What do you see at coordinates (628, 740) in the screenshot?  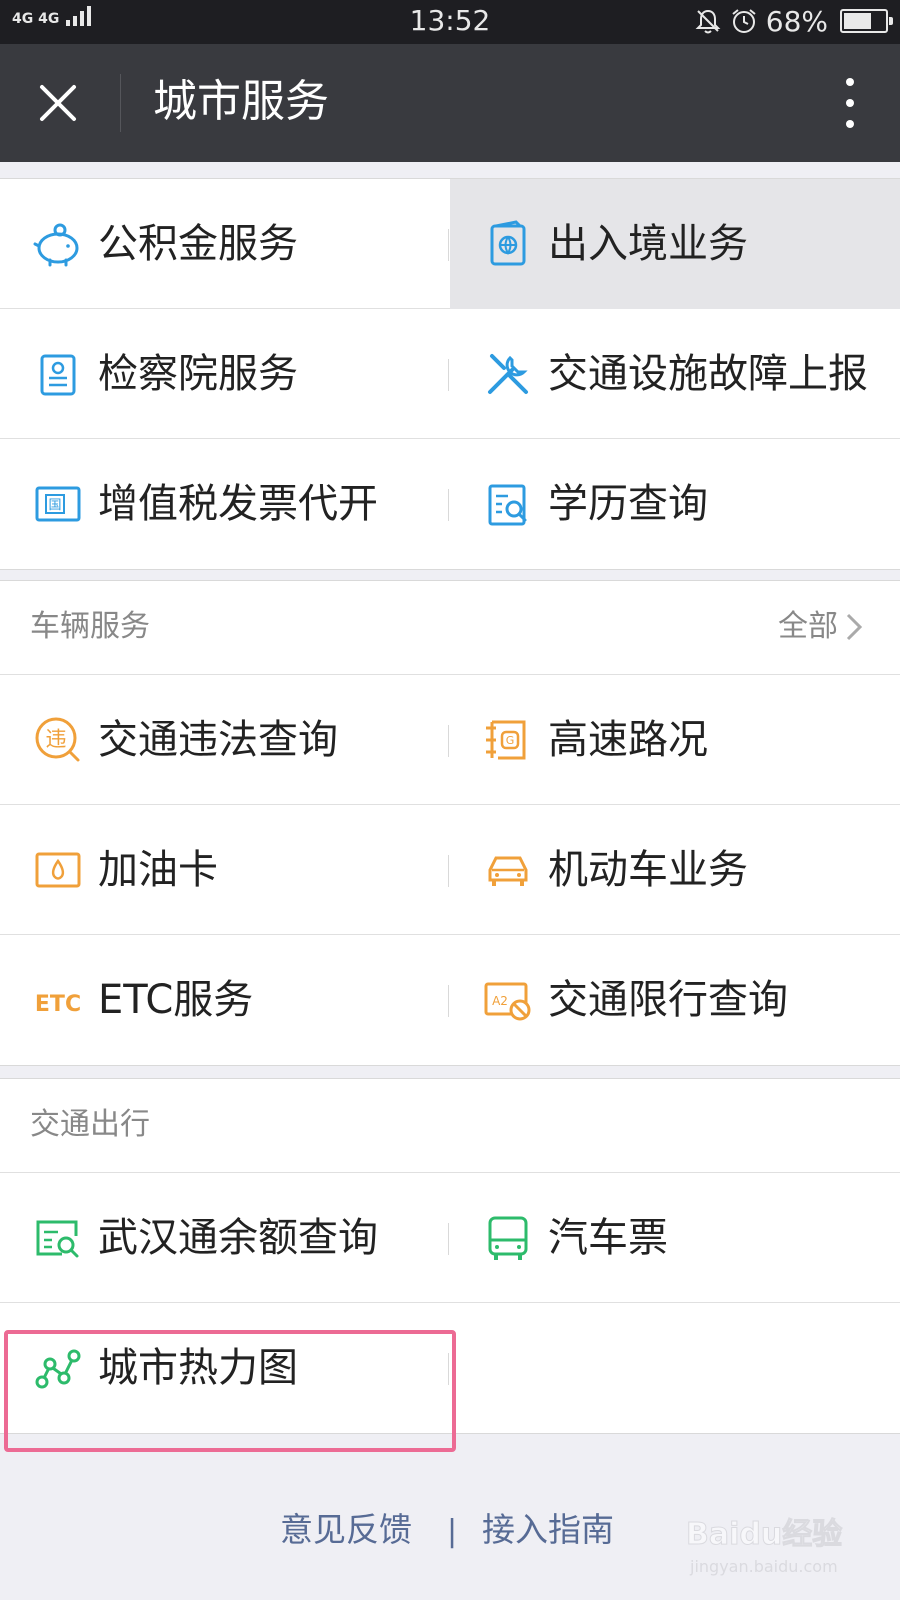 I see `service-label: 高速路况` at bounding box center [628, 740].